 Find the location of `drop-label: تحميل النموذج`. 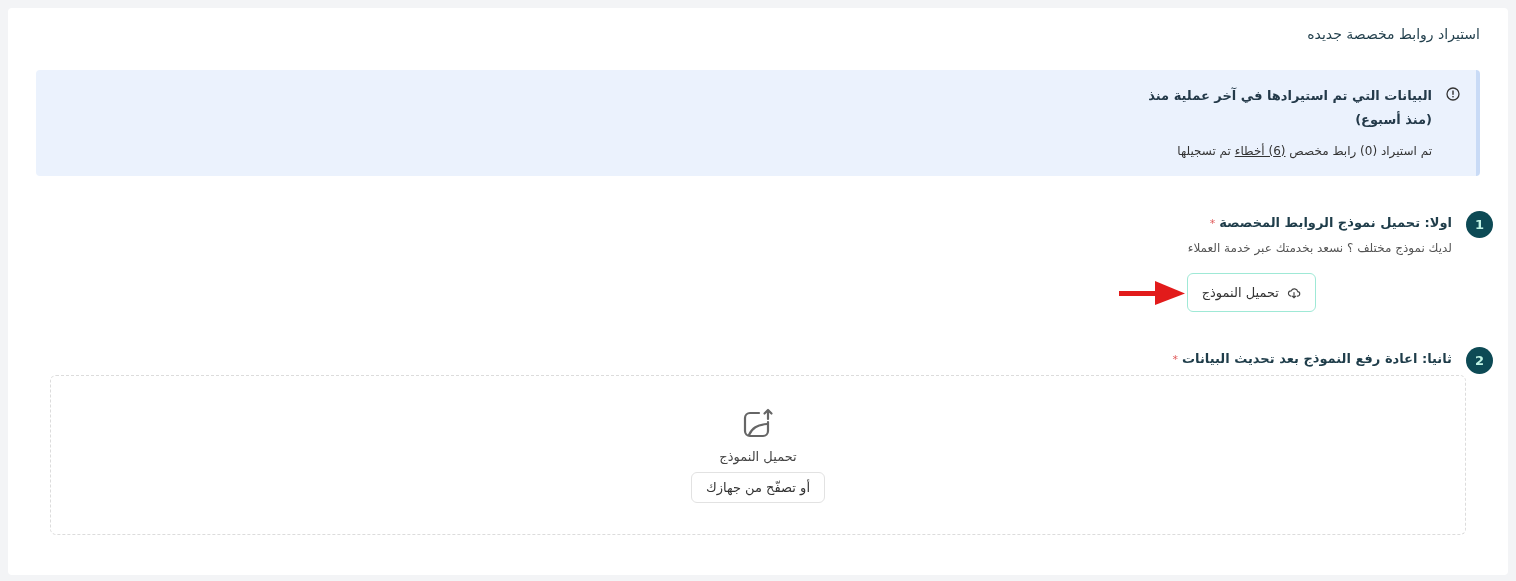

drop-label: تحميل النموذج is located at coordinates (758, 456).